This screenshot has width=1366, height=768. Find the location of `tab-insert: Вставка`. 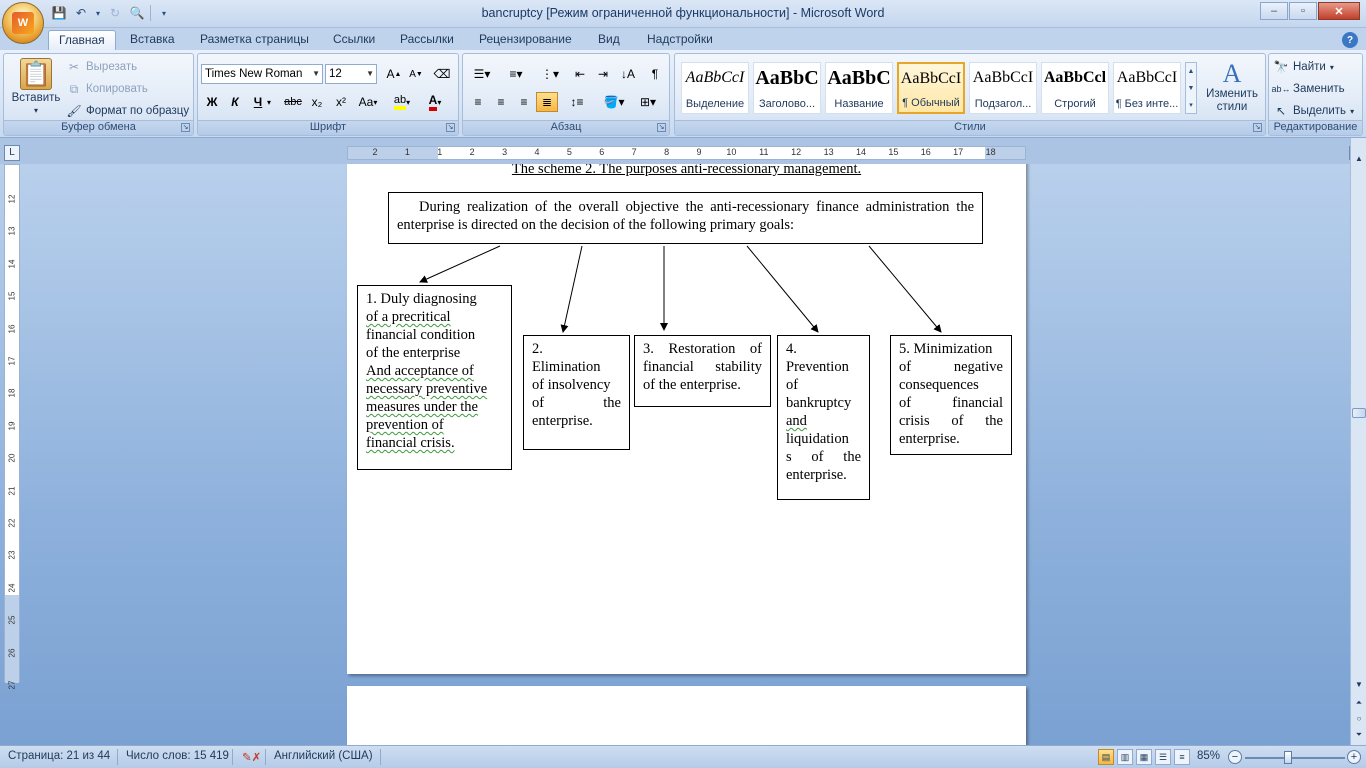

tab-insert: Вставка is located at coordinates (152, 40).